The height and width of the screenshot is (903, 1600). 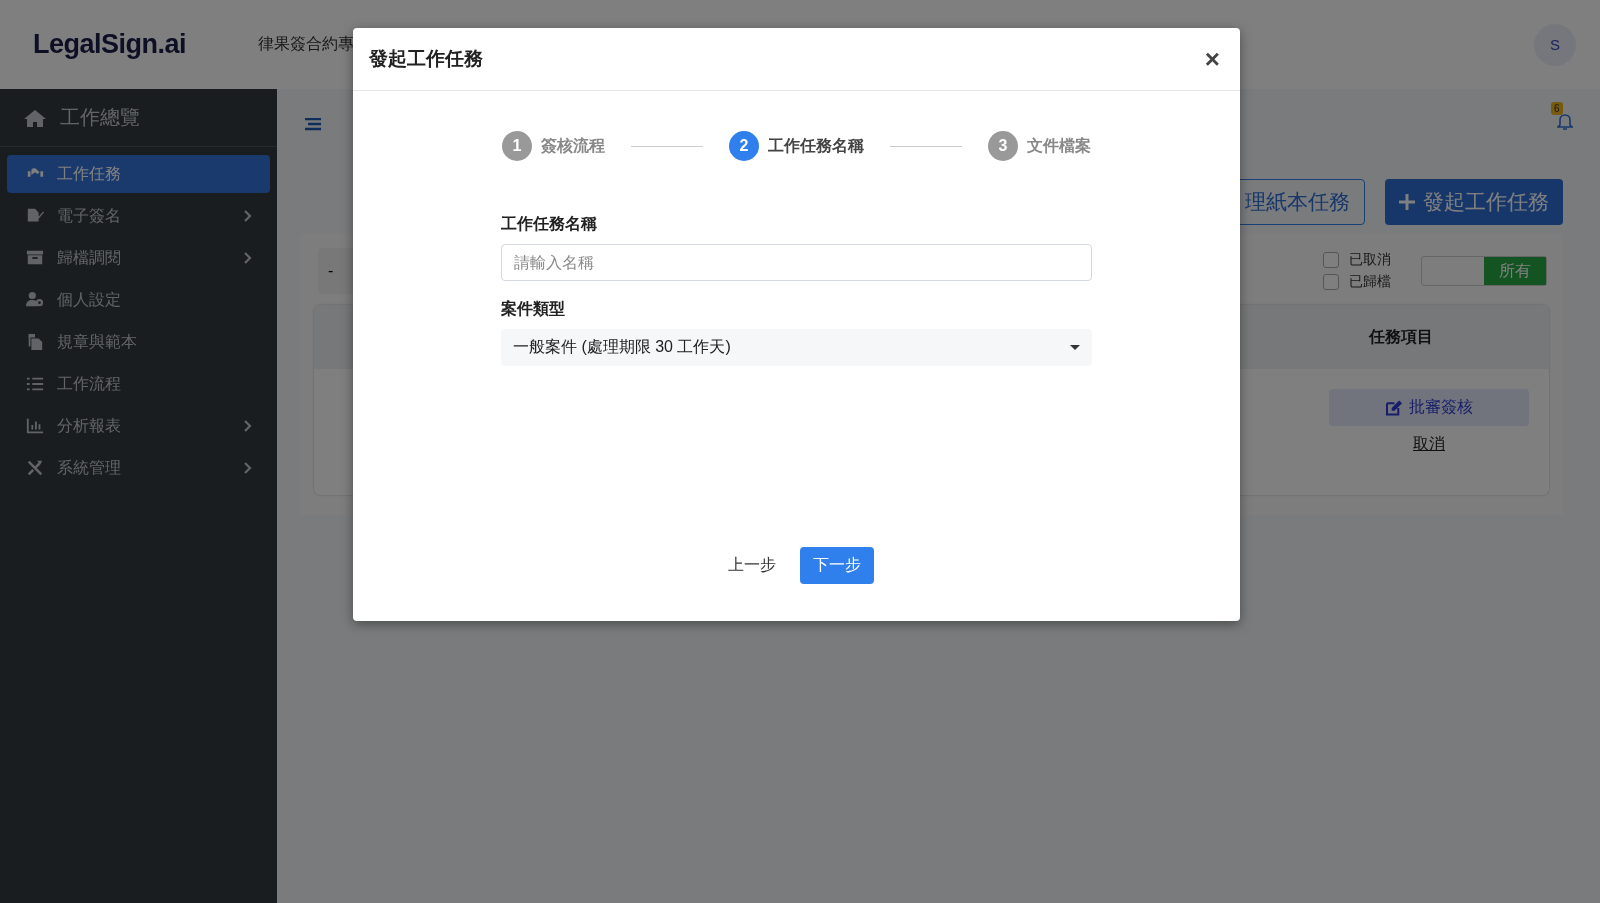 What do you see at coordinates (751, 565) in the screenshot?
I see `back-button: 上一步` at bounding box center [751, 565].